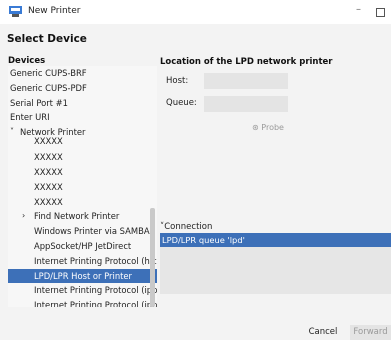 This screenshot has width=391, height=340. What do you see at coordinates (358, 9) in the screenshot?
I see `minimize-button: –` at bounding box center [358, 9].